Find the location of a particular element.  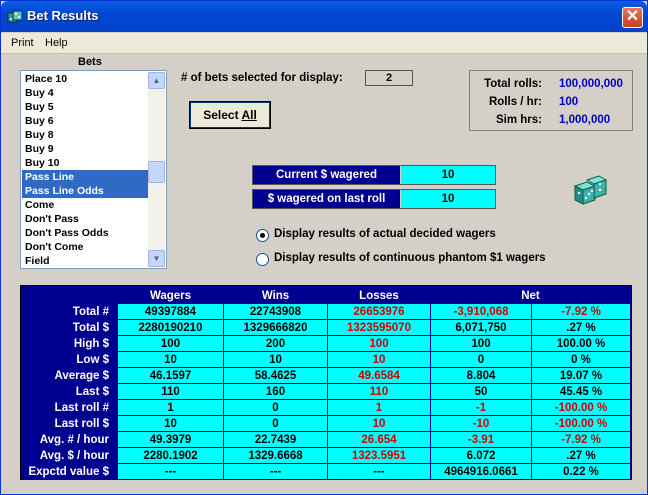

cell-wagers: 100 is located at coordinates (170, 343).